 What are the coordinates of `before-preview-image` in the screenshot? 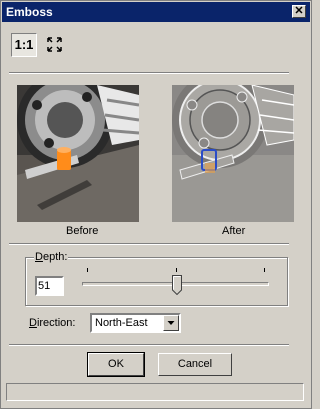 It's located at (78, 153).